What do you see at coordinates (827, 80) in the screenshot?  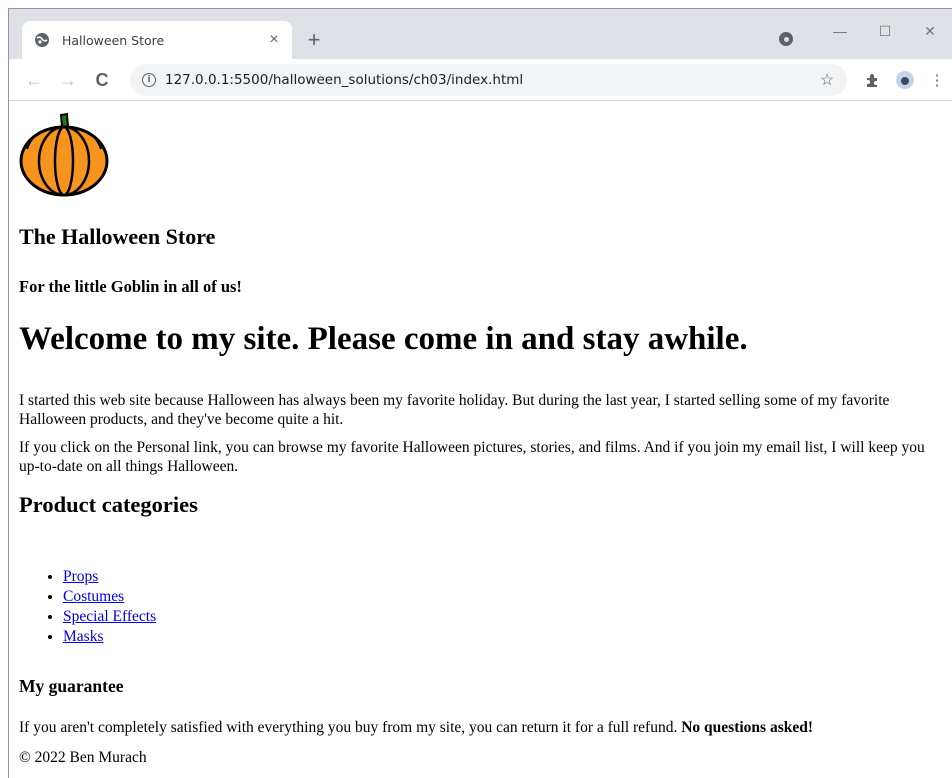 I see `star-icon: ☆` at bounding box center [827, 80].